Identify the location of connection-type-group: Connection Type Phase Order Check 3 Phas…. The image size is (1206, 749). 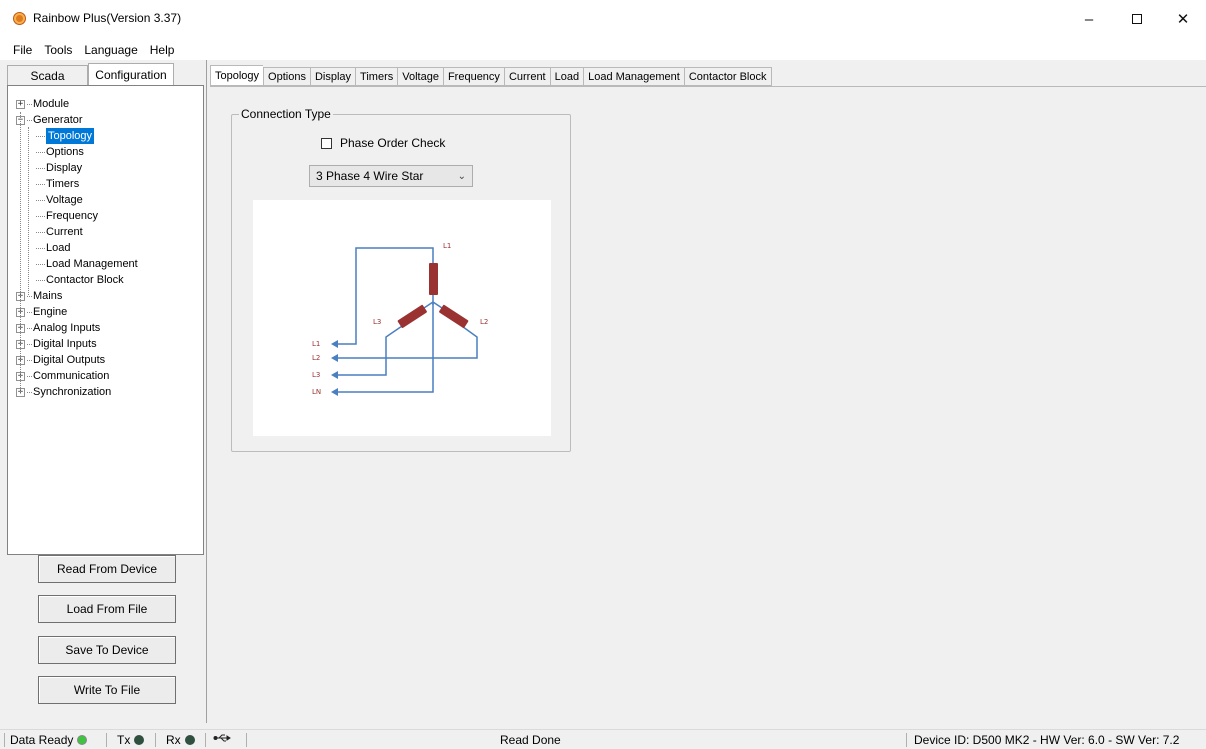
(401, 279).